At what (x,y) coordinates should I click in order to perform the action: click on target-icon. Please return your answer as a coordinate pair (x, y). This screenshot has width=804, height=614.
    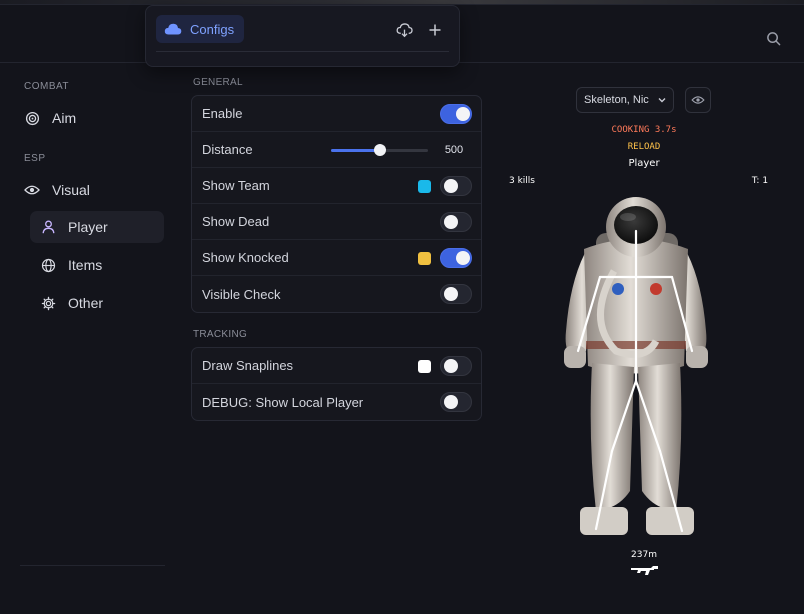
    Looking at the image, I should click on (32, 118).